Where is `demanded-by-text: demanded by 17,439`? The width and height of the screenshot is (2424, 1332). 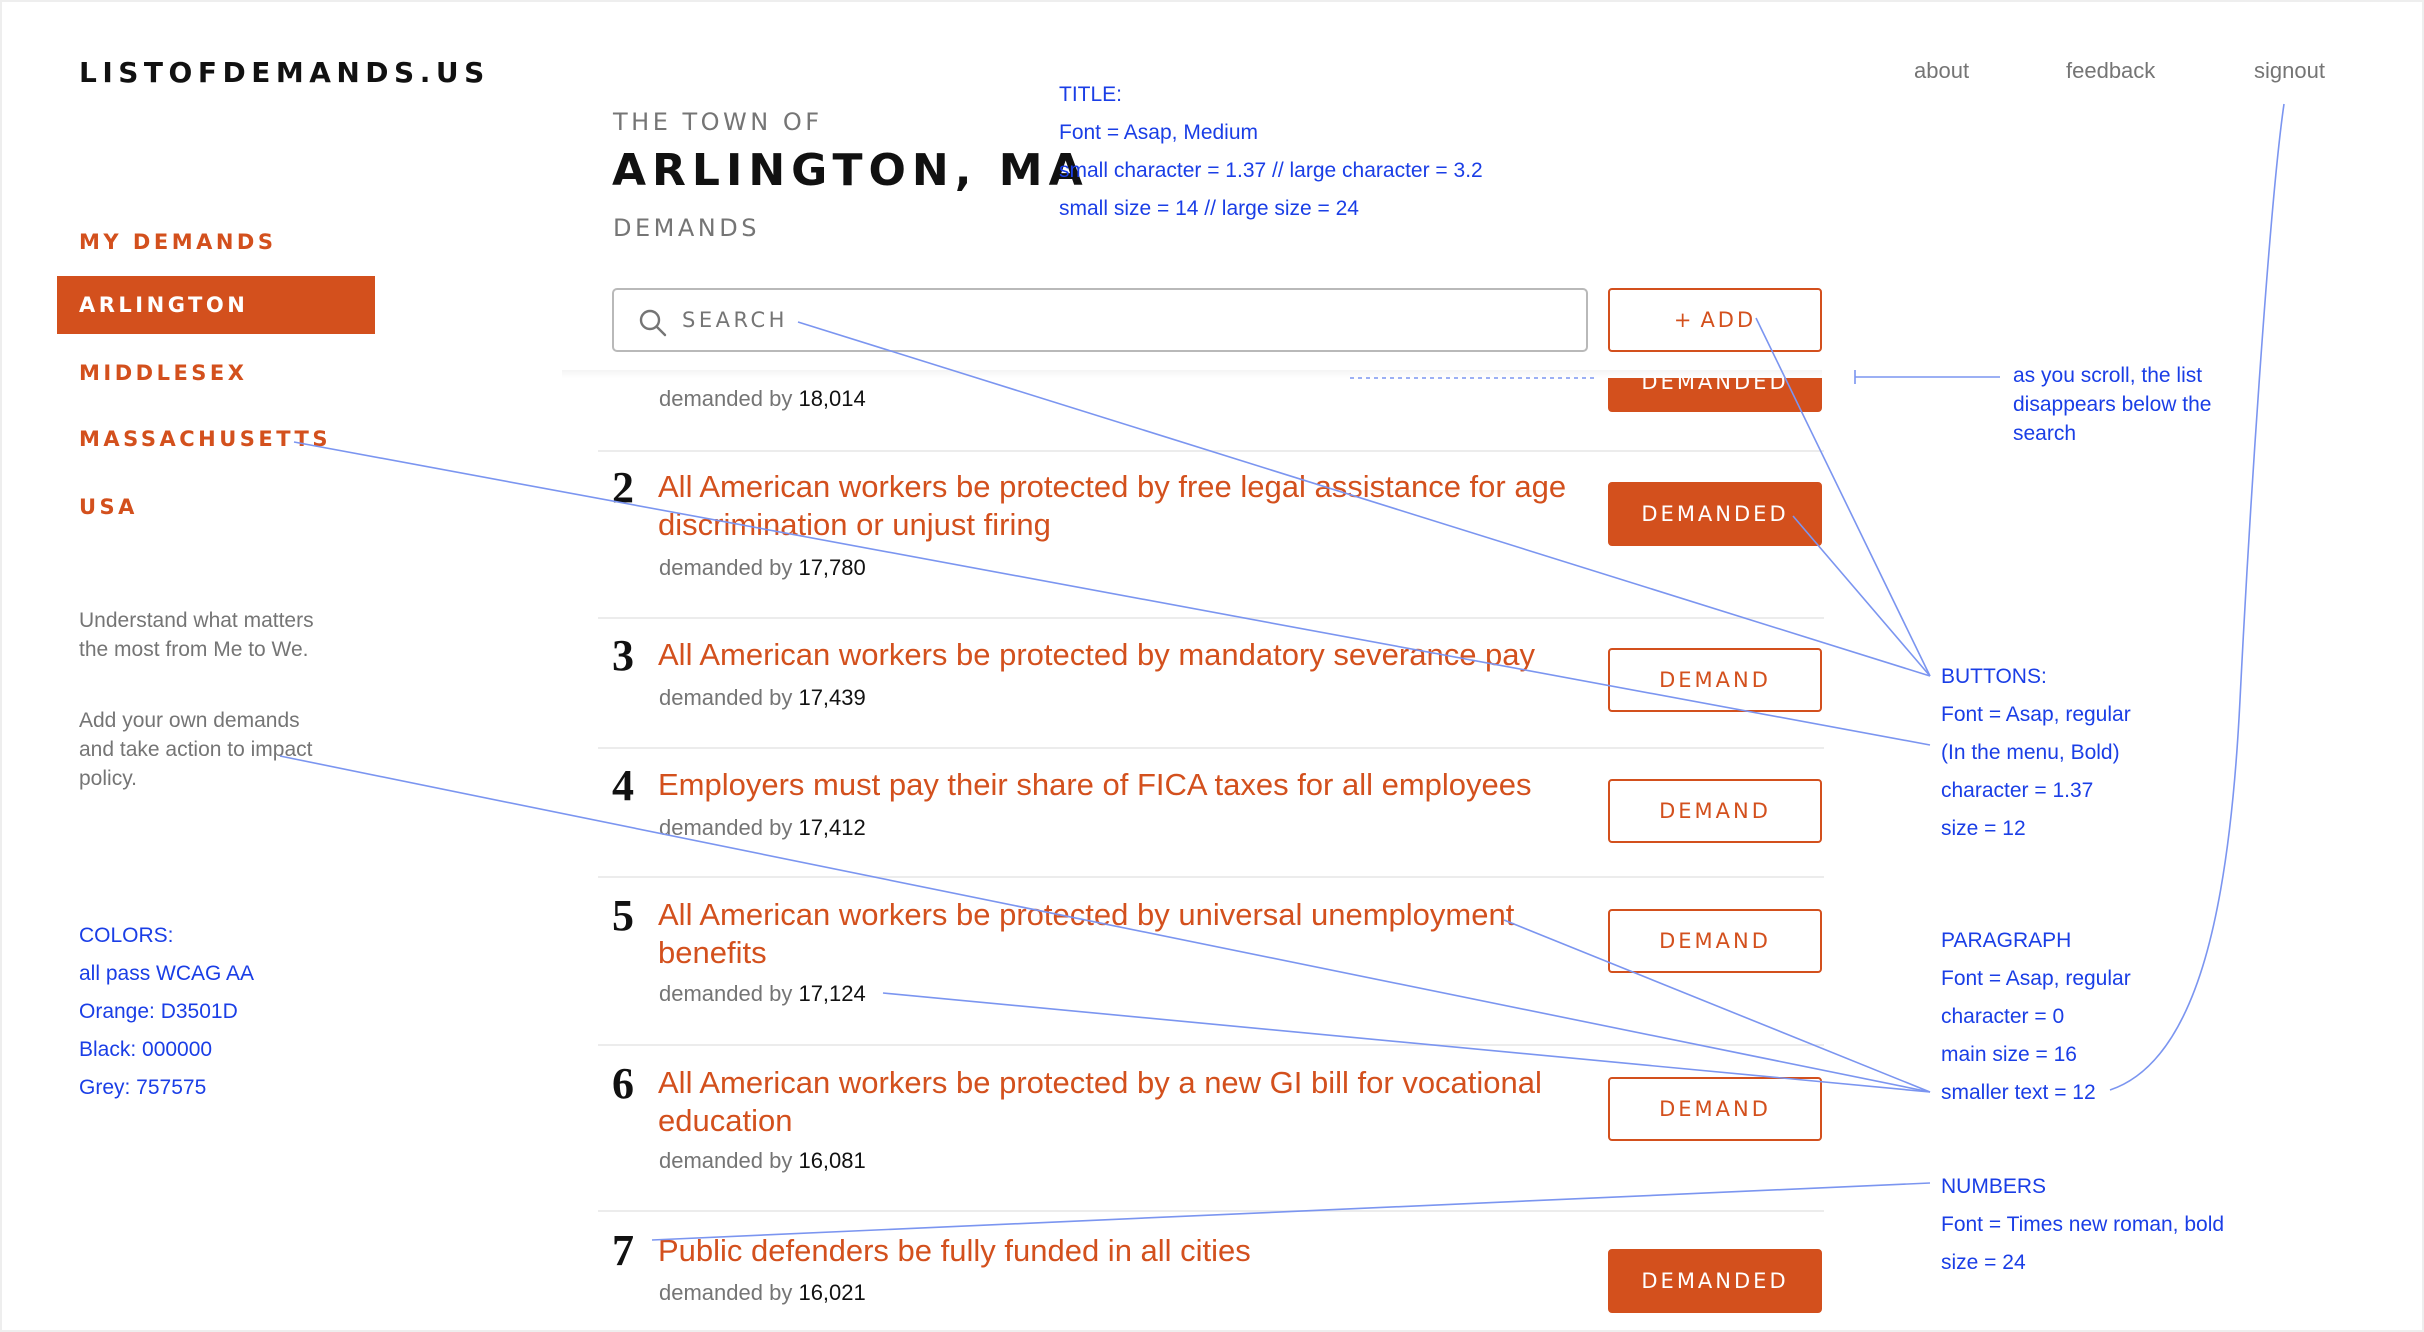
demanded-by-text: demanded by 17,439 is located at coordinates (762, 697).